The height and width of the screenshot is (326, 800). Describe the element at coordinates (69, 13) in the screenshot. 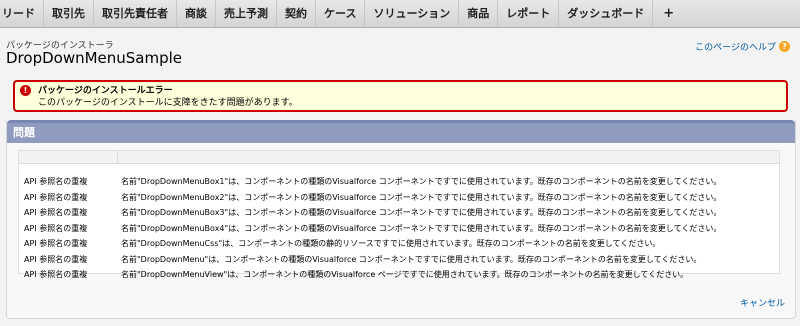

I see `tab-accounts: 取引先` at that location.